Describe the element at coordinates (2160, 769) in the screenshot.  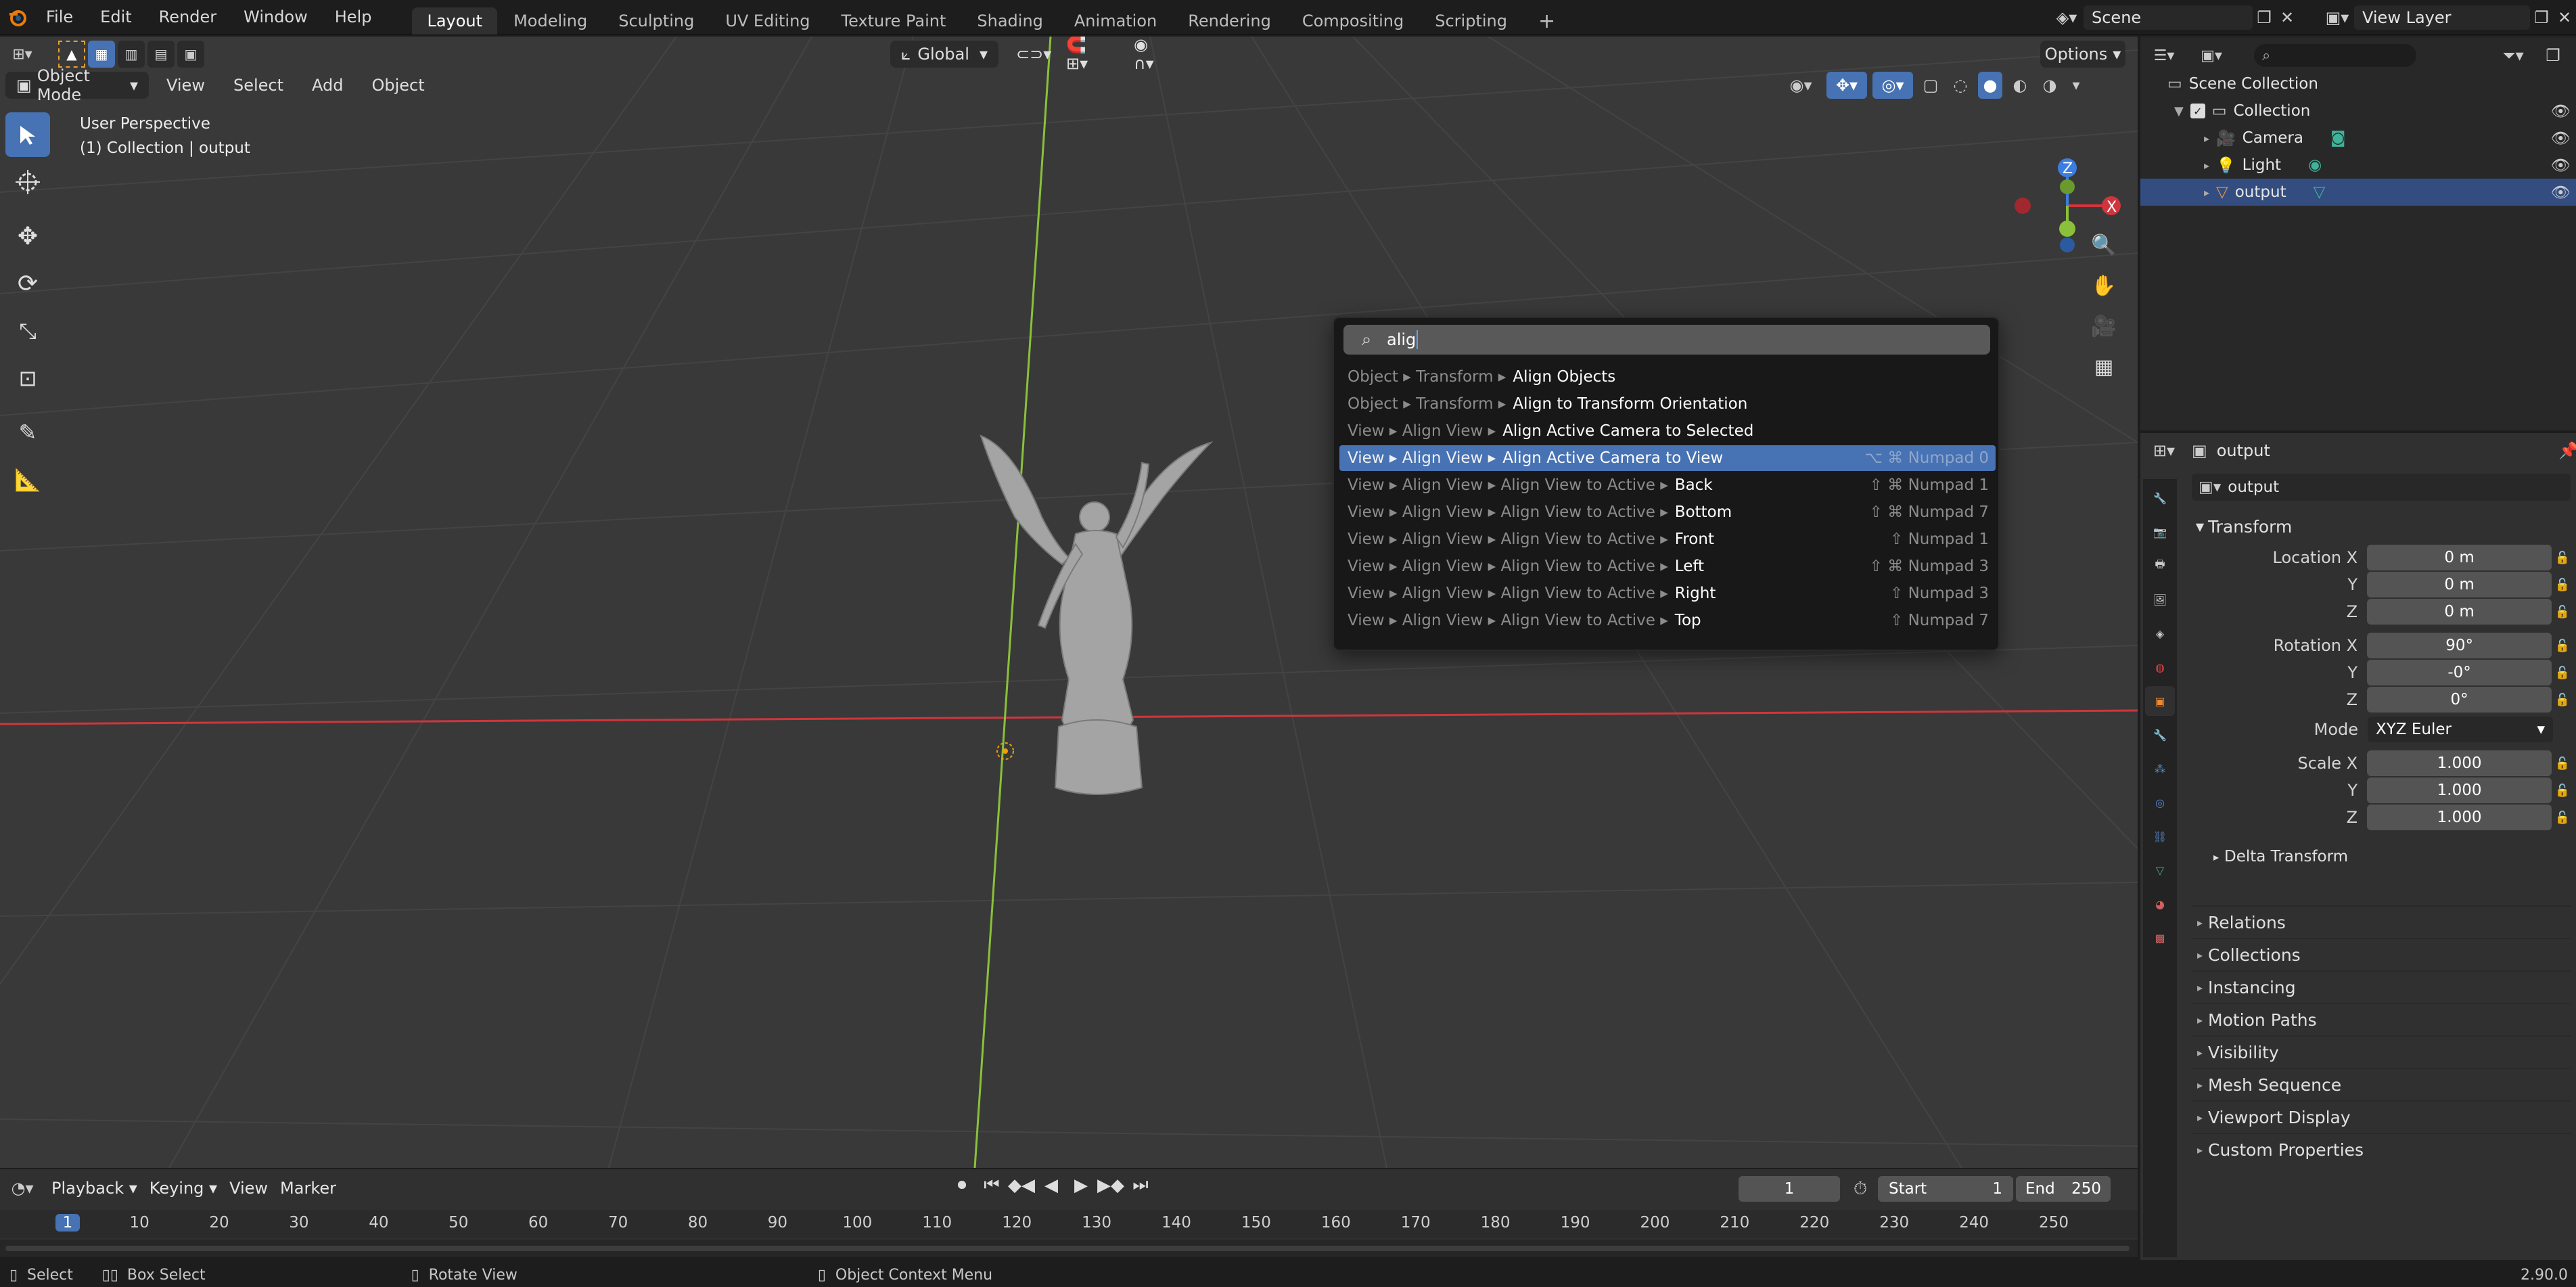
I see `particles-tab-icon: ⁂` at that location.